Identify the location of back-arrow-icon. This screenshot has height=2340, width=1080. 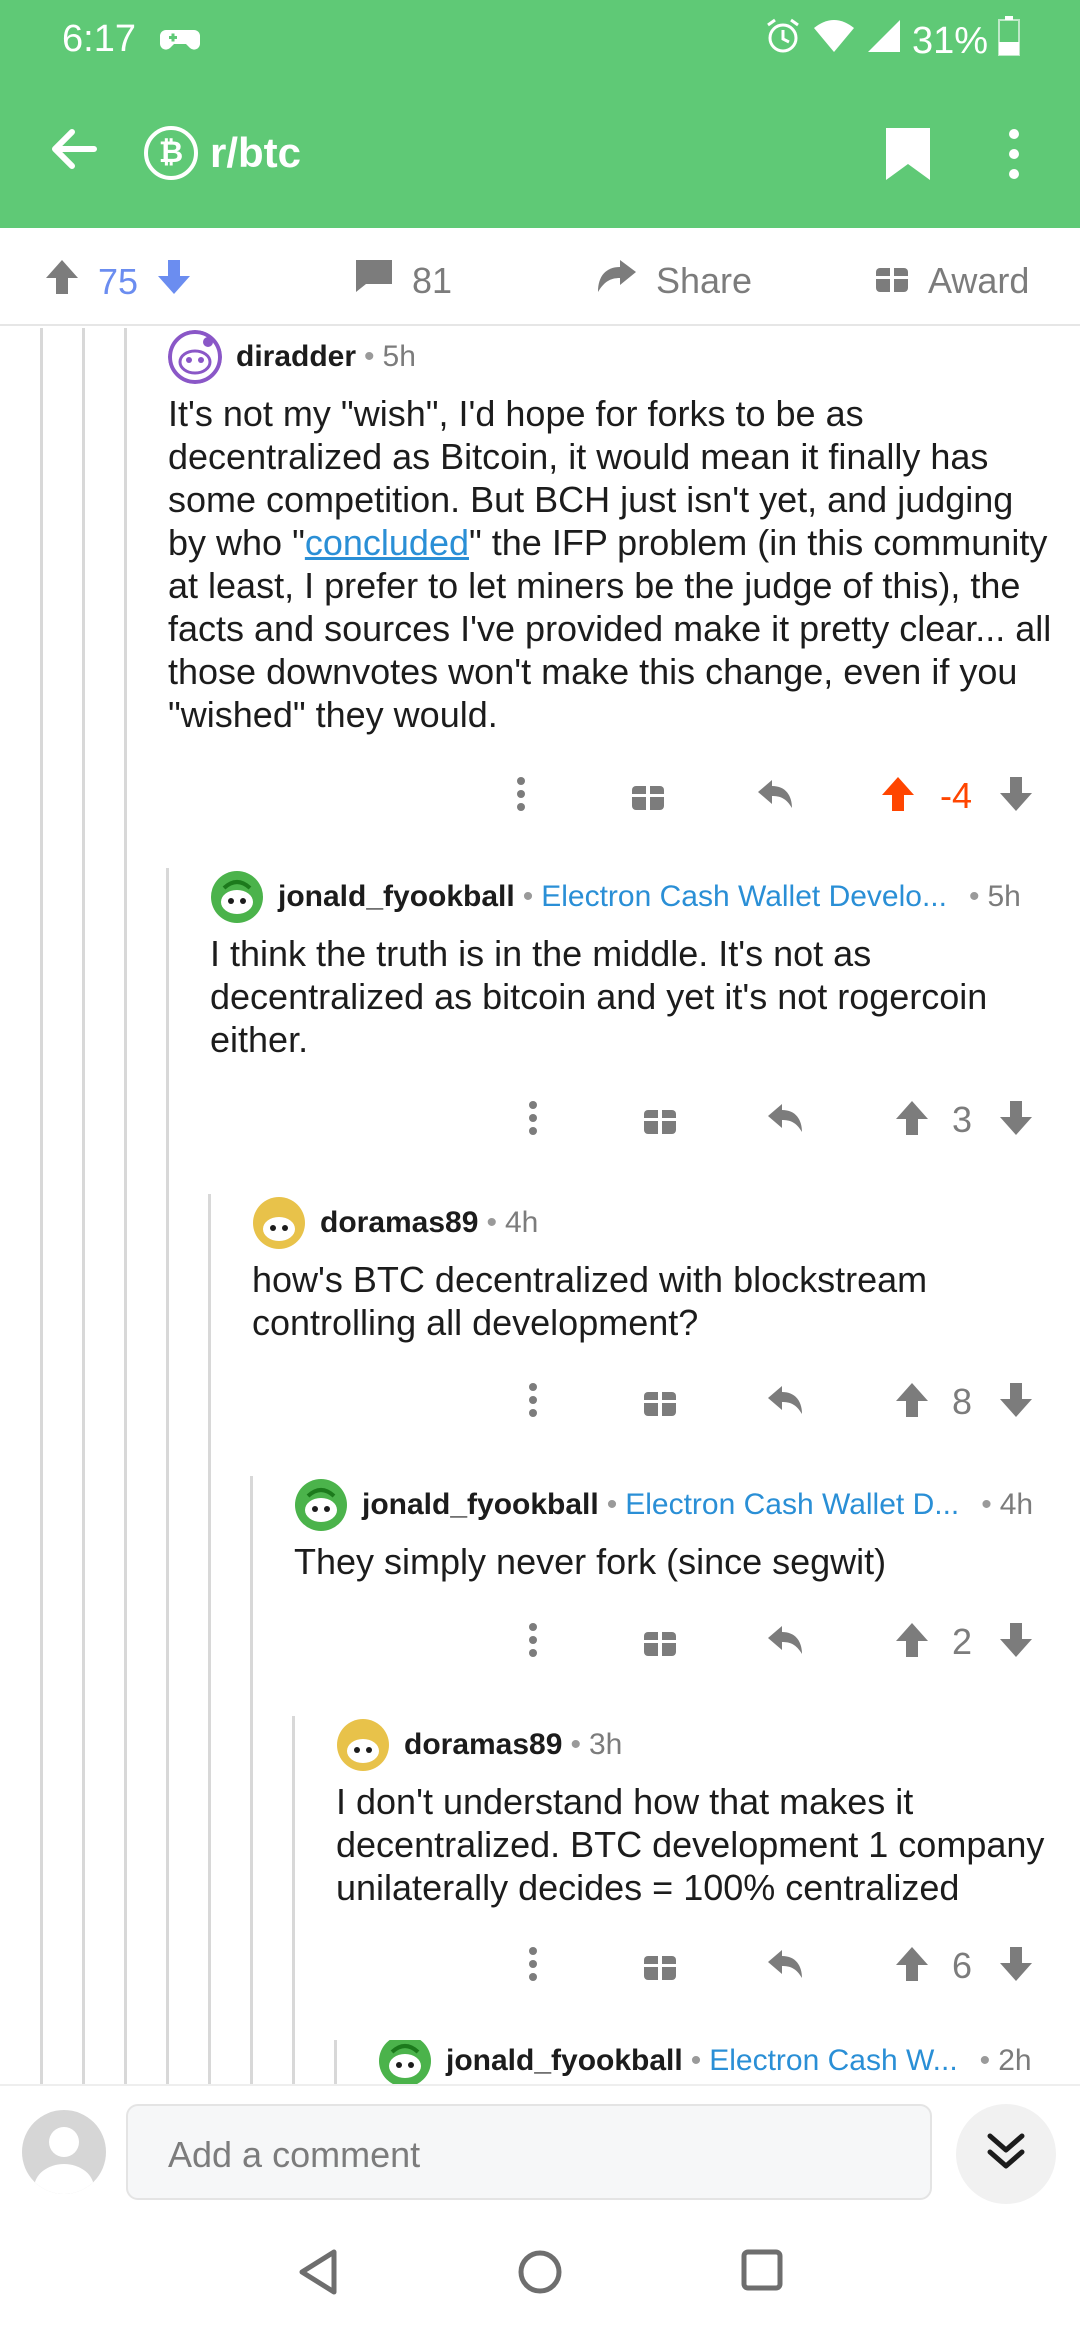
(73, 151).